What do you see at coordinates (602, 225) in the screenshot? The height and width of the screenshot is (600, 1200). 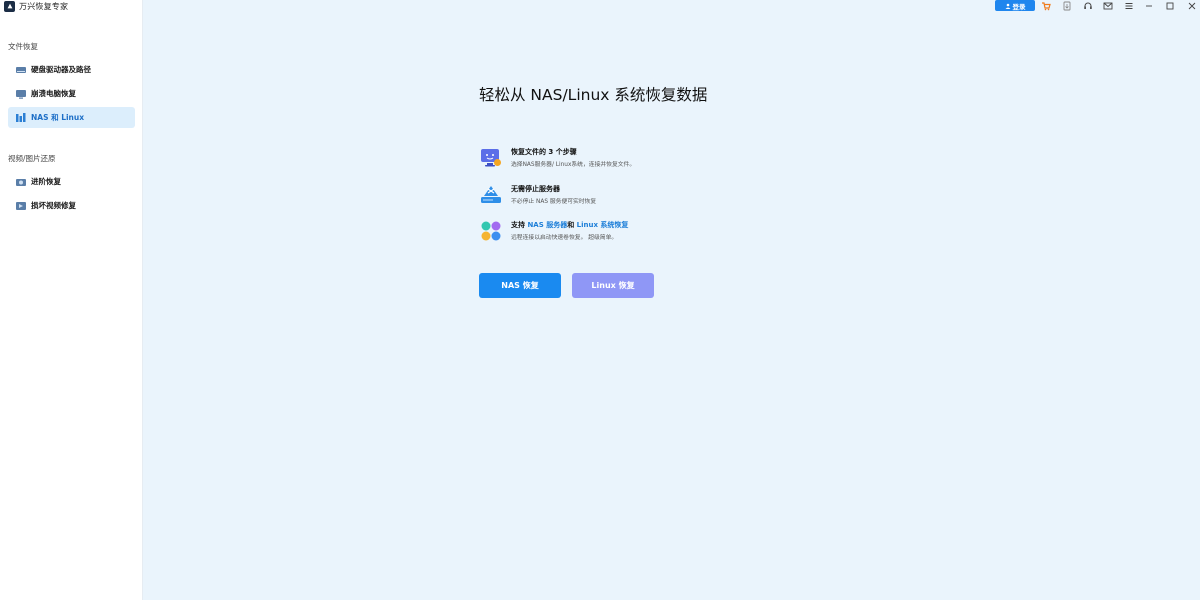 I see `feature-title-linux-highlight: Linux 系统恢复` at bounding box center [602, 225].